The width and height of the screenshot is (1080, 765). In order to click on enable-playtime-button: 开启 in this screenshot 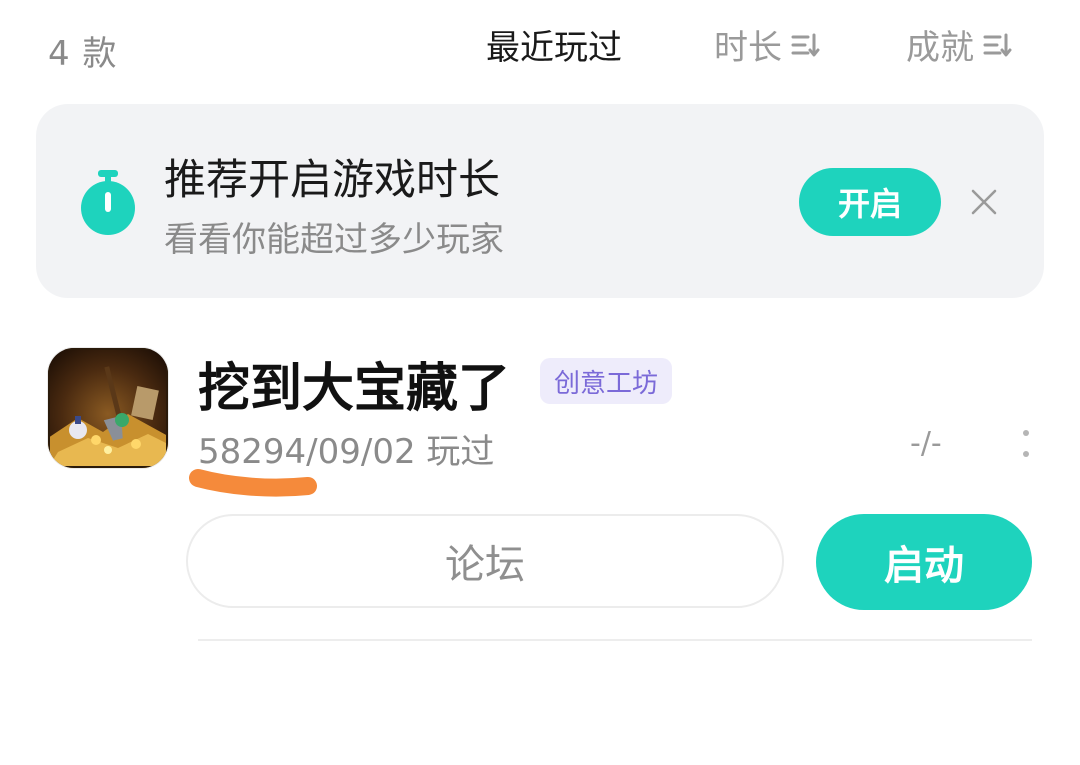, I will do `click(870, 202)`.